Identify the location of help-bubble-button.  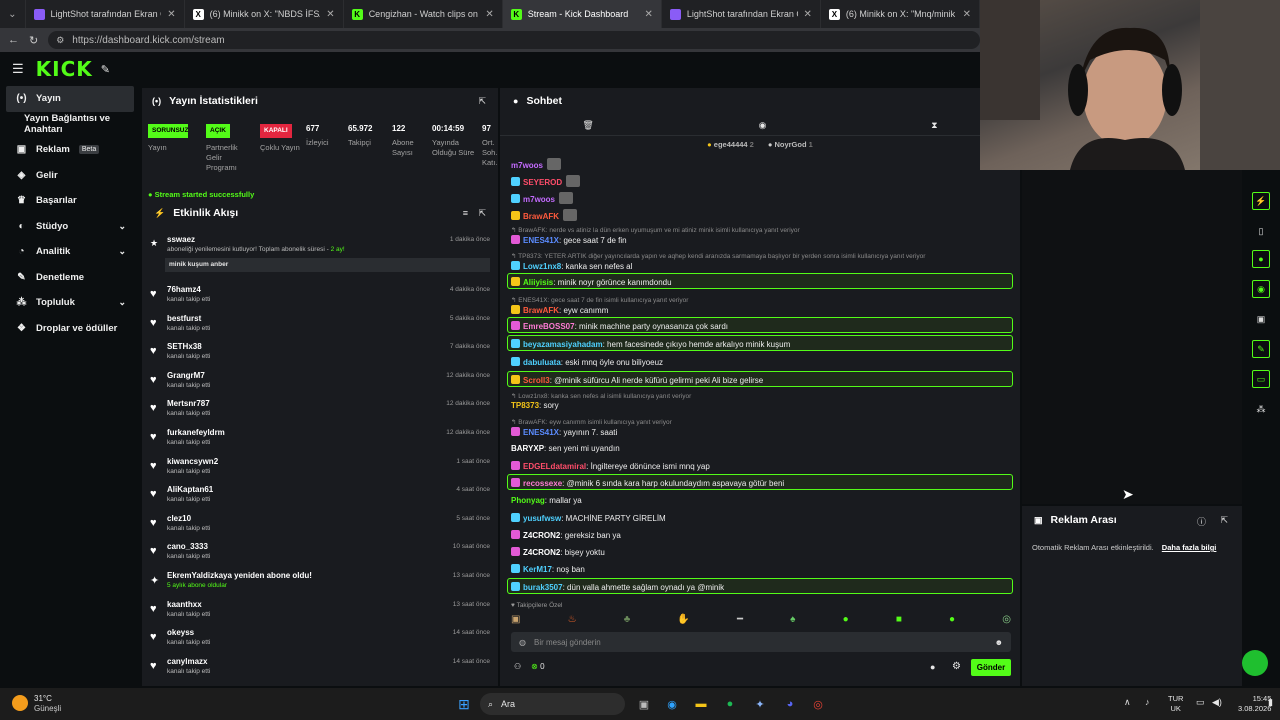
(1255, 663).